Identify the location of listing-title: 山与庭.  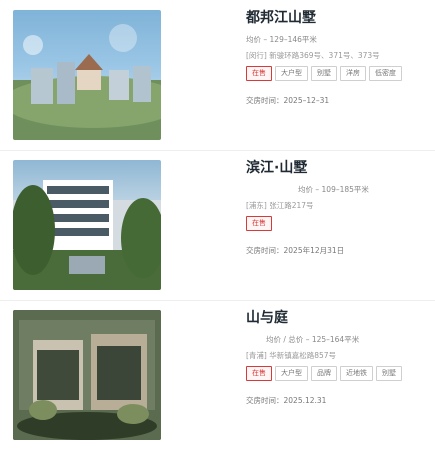
(336, 318).